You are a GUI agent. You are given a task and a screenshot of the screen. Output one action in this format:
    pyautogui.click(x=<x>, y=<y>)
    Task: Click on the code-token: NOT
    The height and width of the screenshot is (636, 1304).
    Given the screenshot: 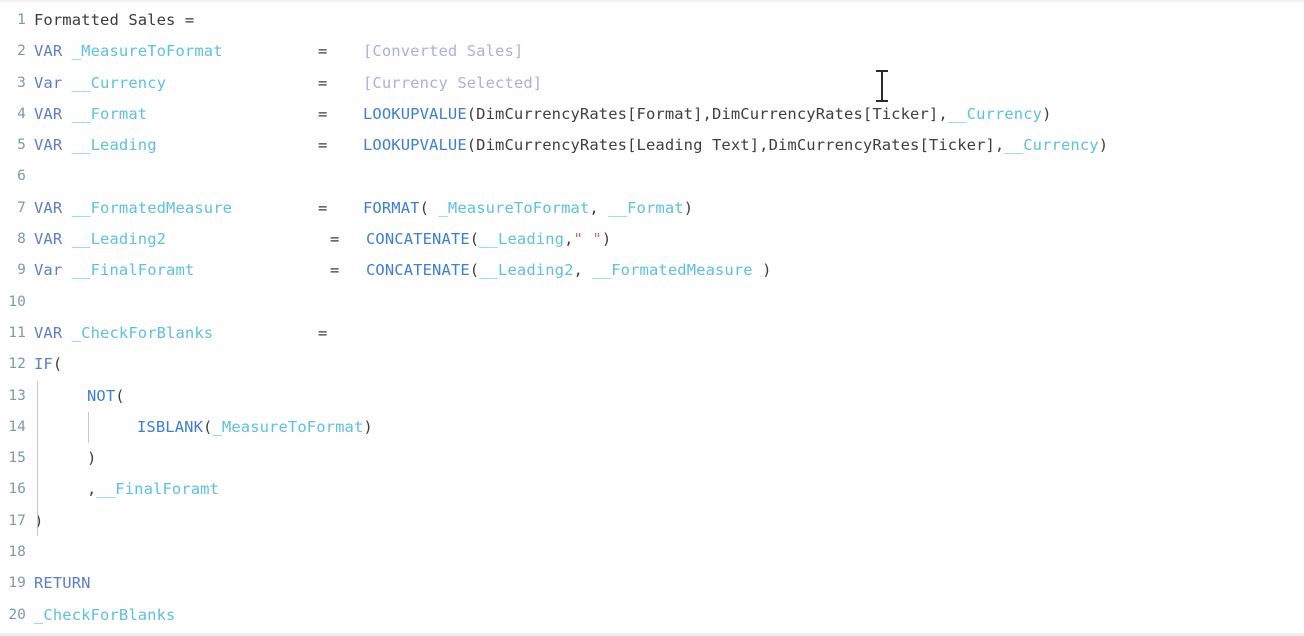 What is the action you would take?
    pyautogui.click(x=101, y=395)
    